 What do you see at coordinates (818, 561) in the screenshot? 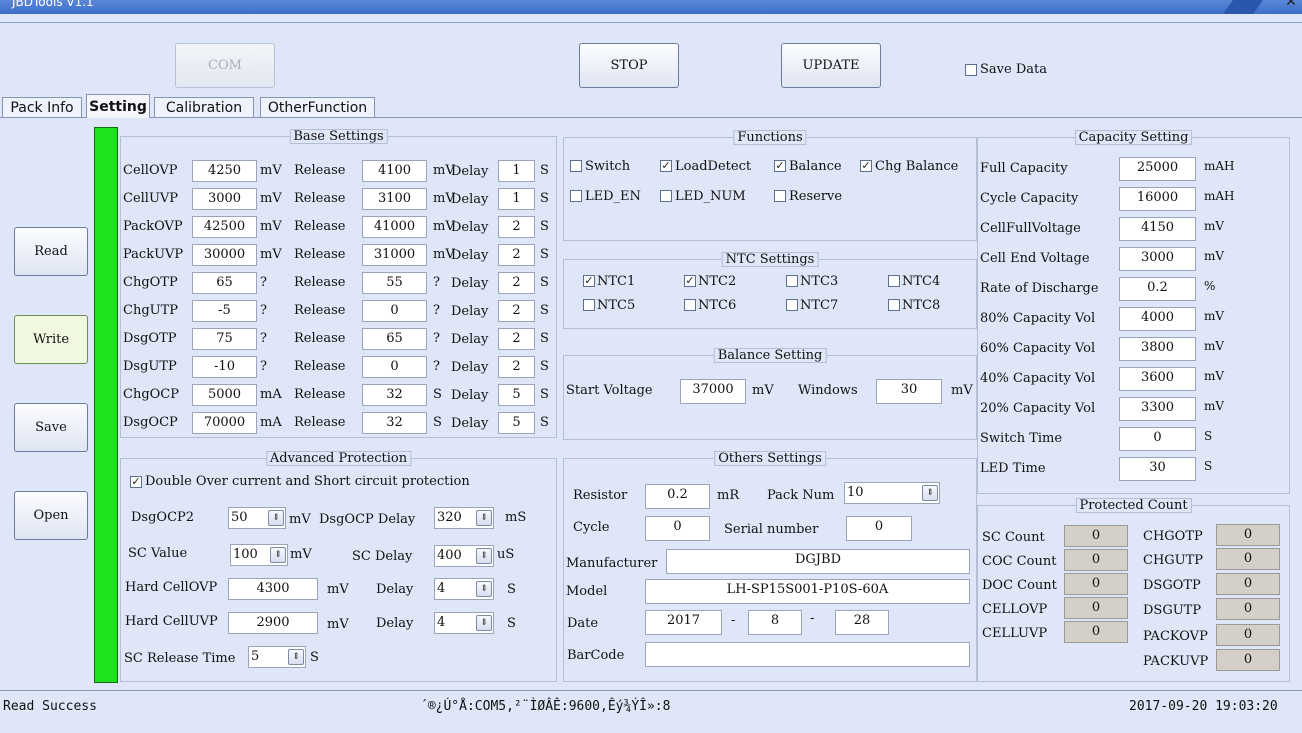
I see `manufacturer-input: DGJBD` at bounding box center [818, 561].